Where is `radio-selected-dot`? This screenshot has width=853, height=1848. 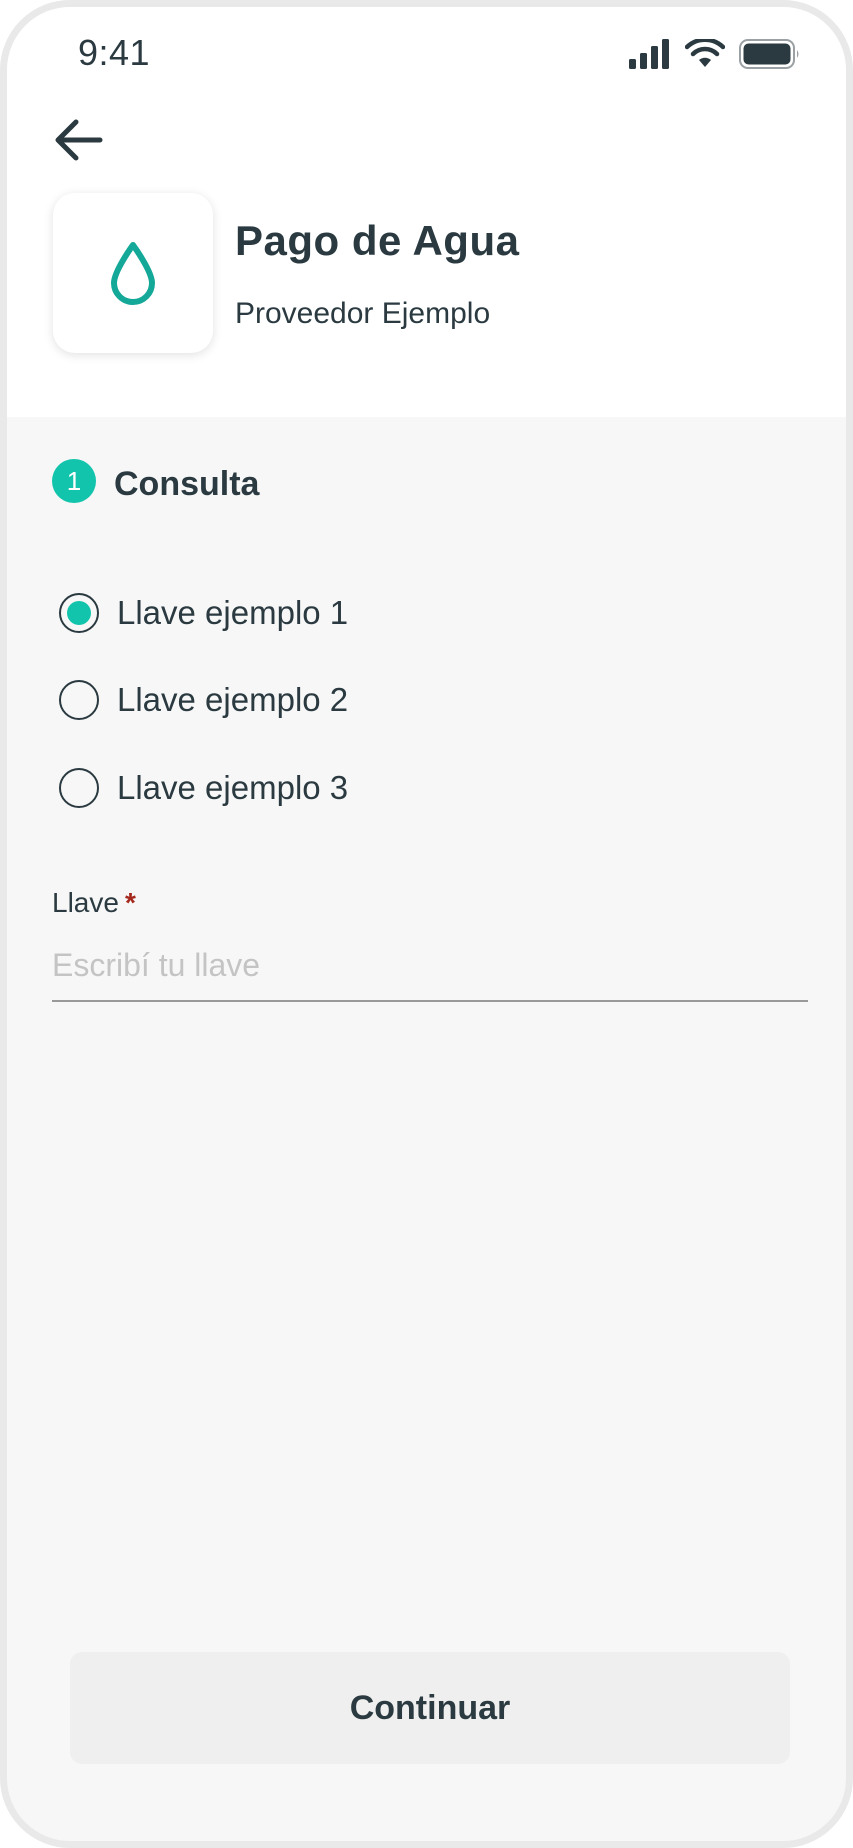
radio-selected-dot is located at coordinates (79, 613).